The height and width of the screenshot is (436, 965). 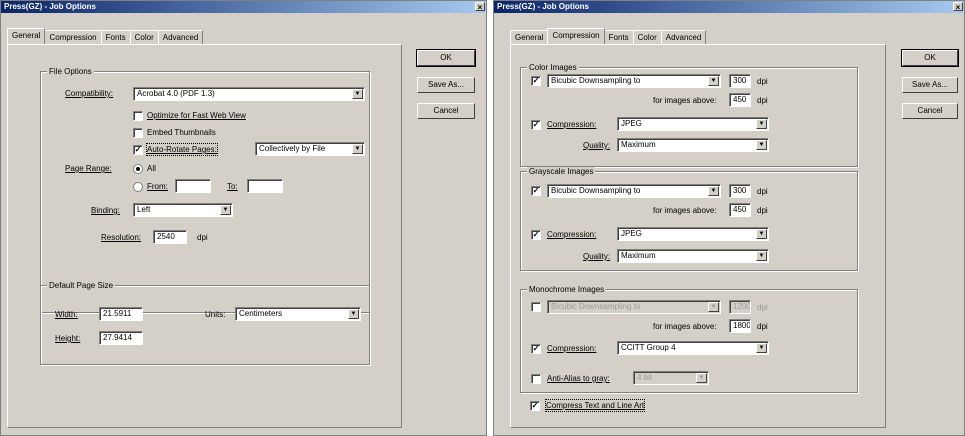 I want to click on color-quality-value: Maximum, so click(x=638, y=144).